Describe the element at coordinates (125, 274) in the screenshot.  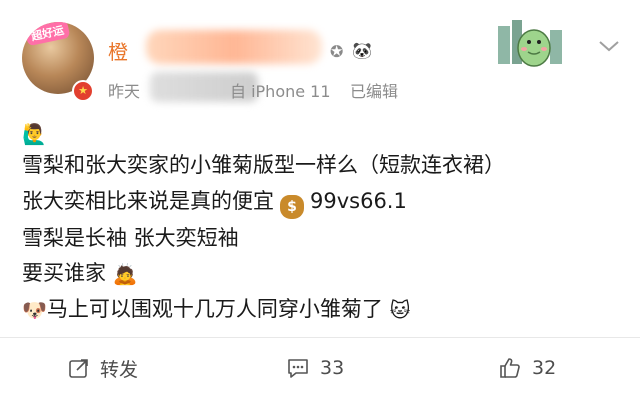
I see `thinking-emoji-icon: 🙇` at that location.